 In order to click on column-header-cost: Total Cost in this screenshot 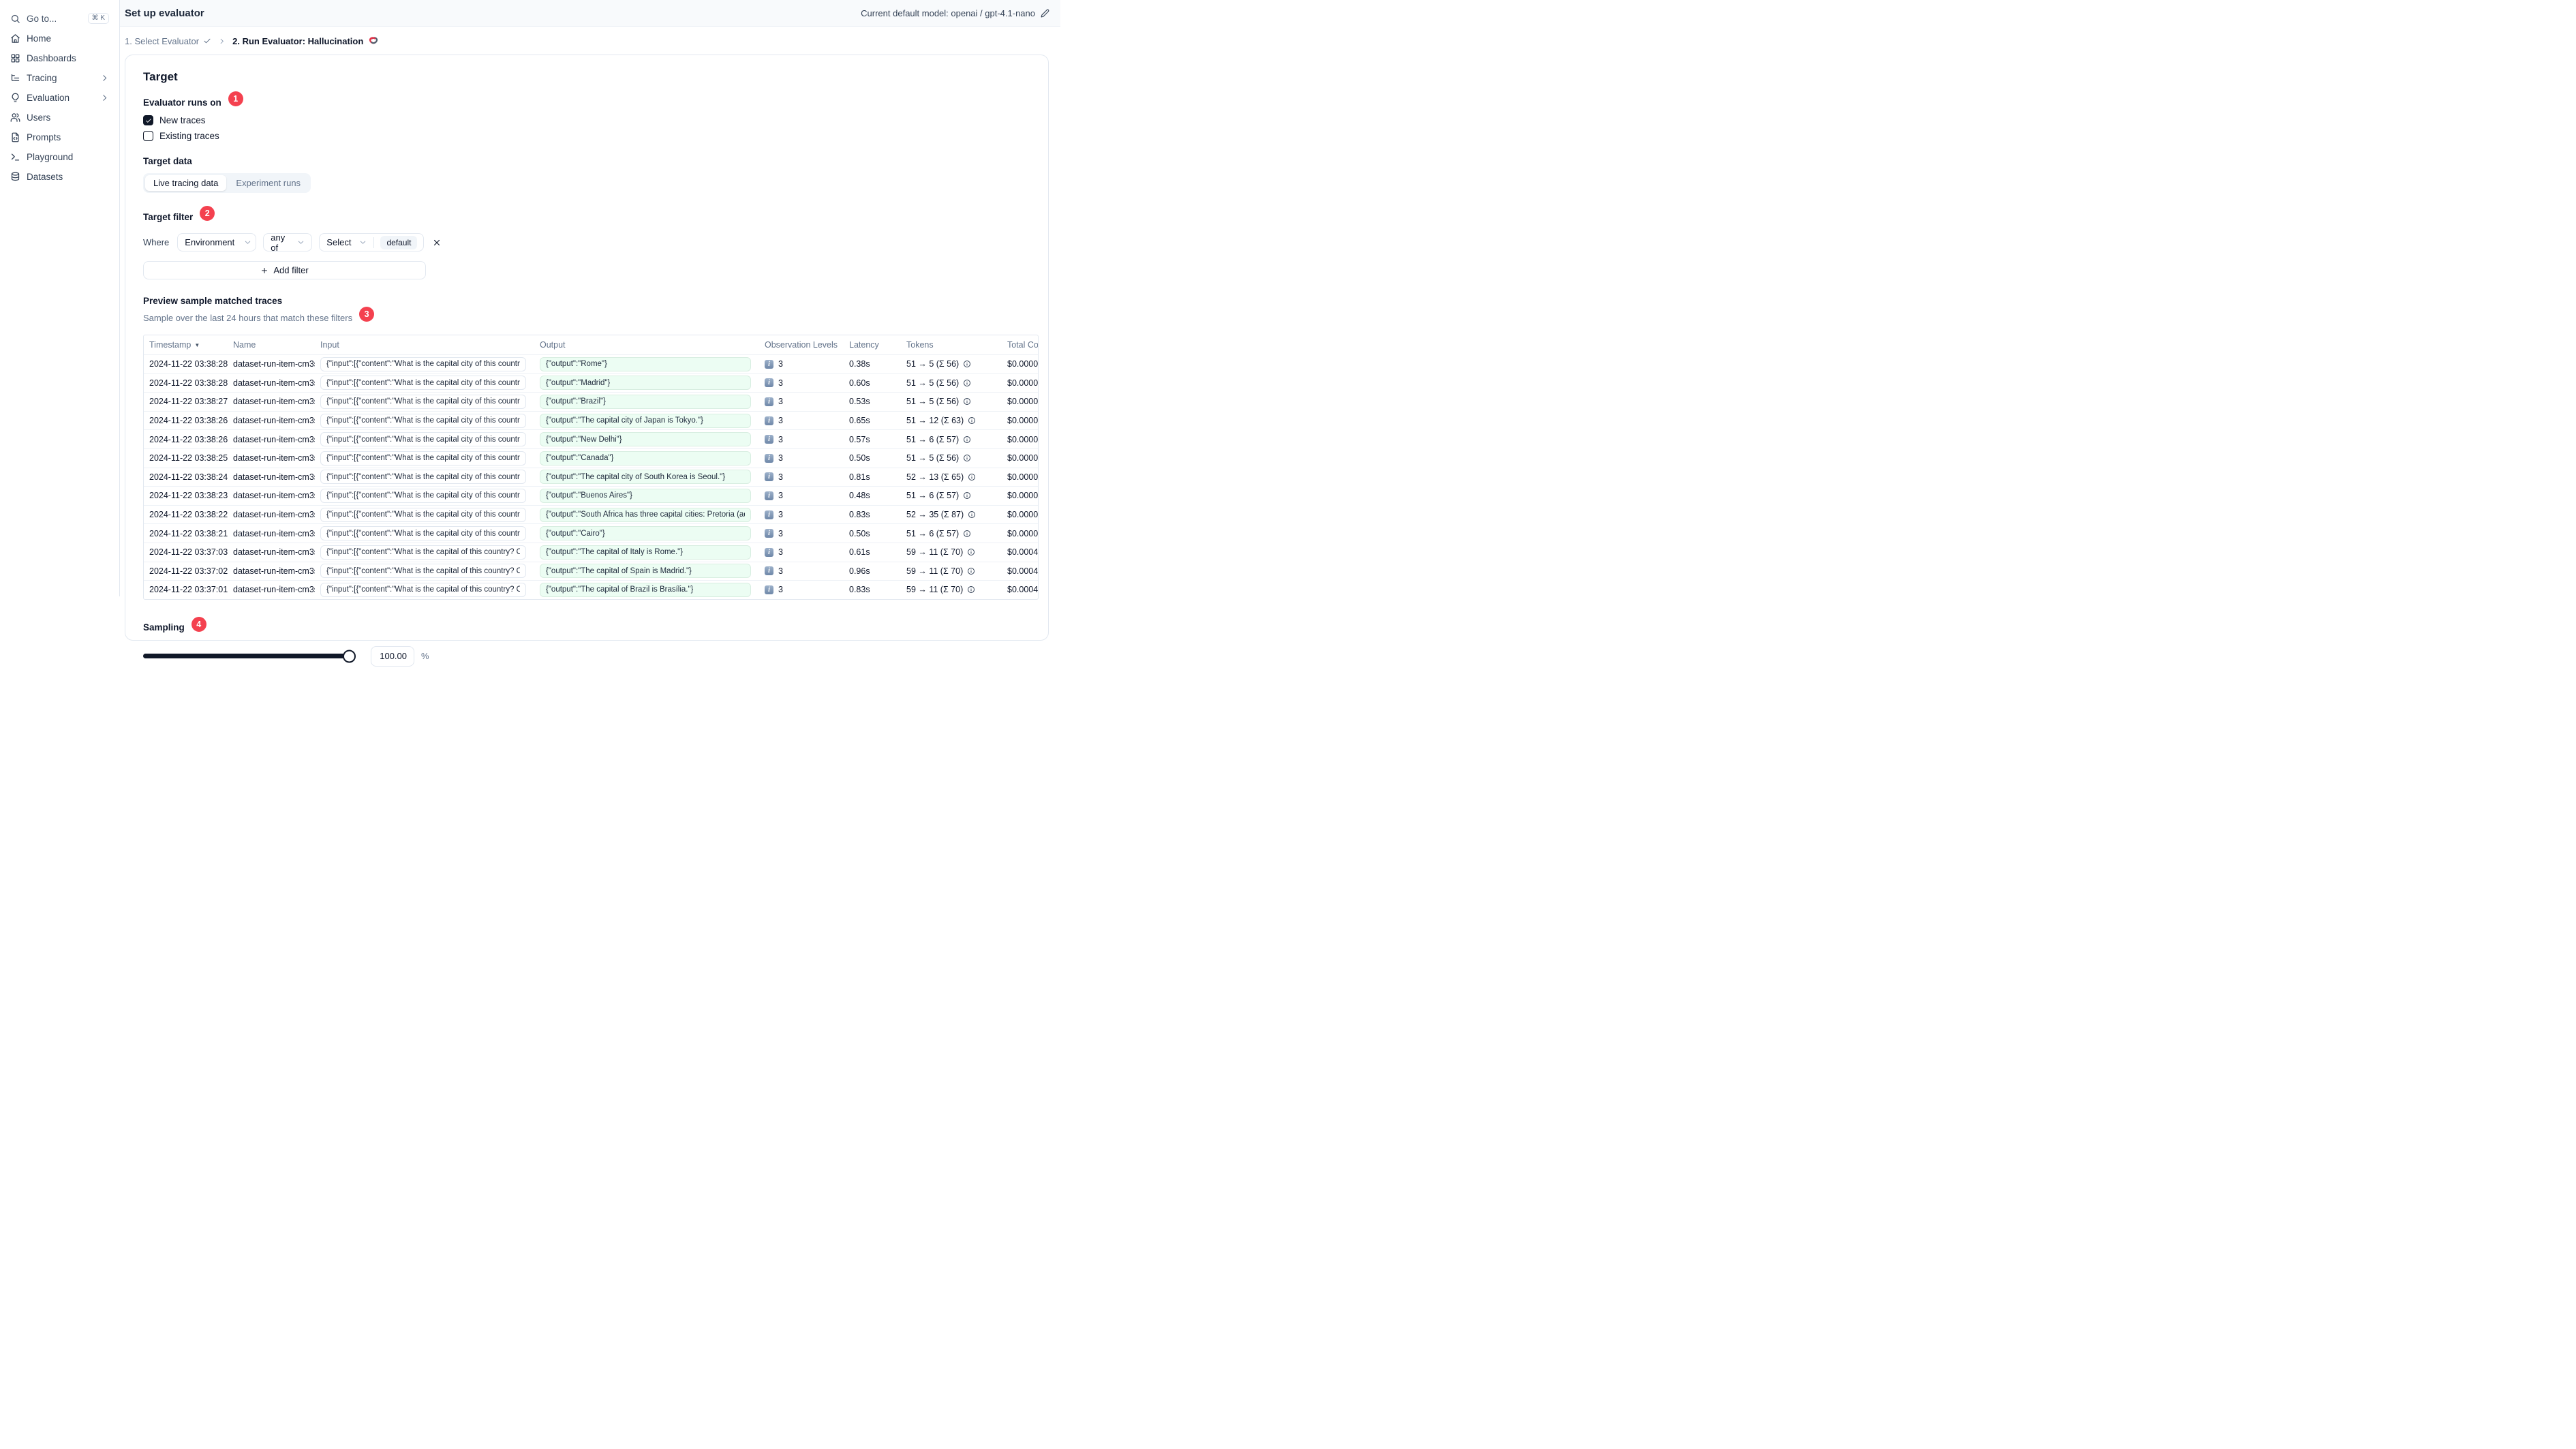, I will do `click(1020, 345)`.